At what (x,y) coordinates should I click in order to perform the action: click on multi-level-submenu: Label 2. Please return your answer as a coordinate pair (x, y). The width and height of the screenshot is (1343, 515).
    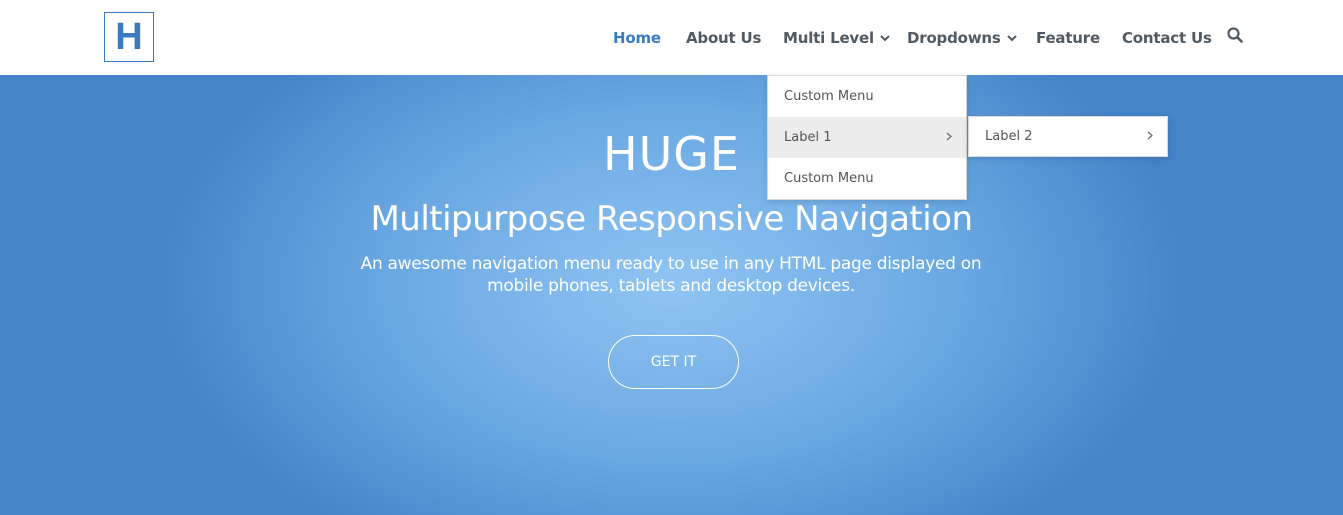
    Looking at the image, I should click on (1068, 136).